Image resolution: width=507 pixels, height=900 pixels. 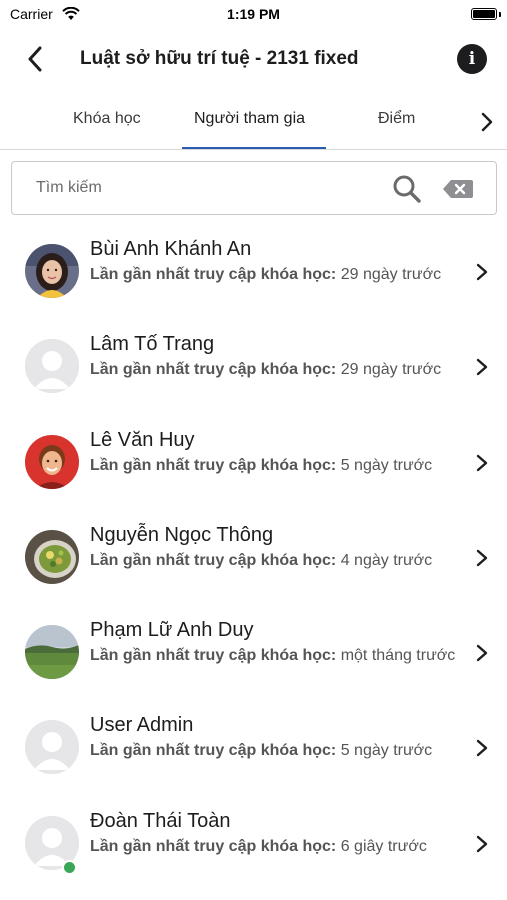 What do you see at coordinates (160, 820) in the screenshot?
I see `participant-name: Đoàn Thái Toàn` at bounding box center [160, 820].